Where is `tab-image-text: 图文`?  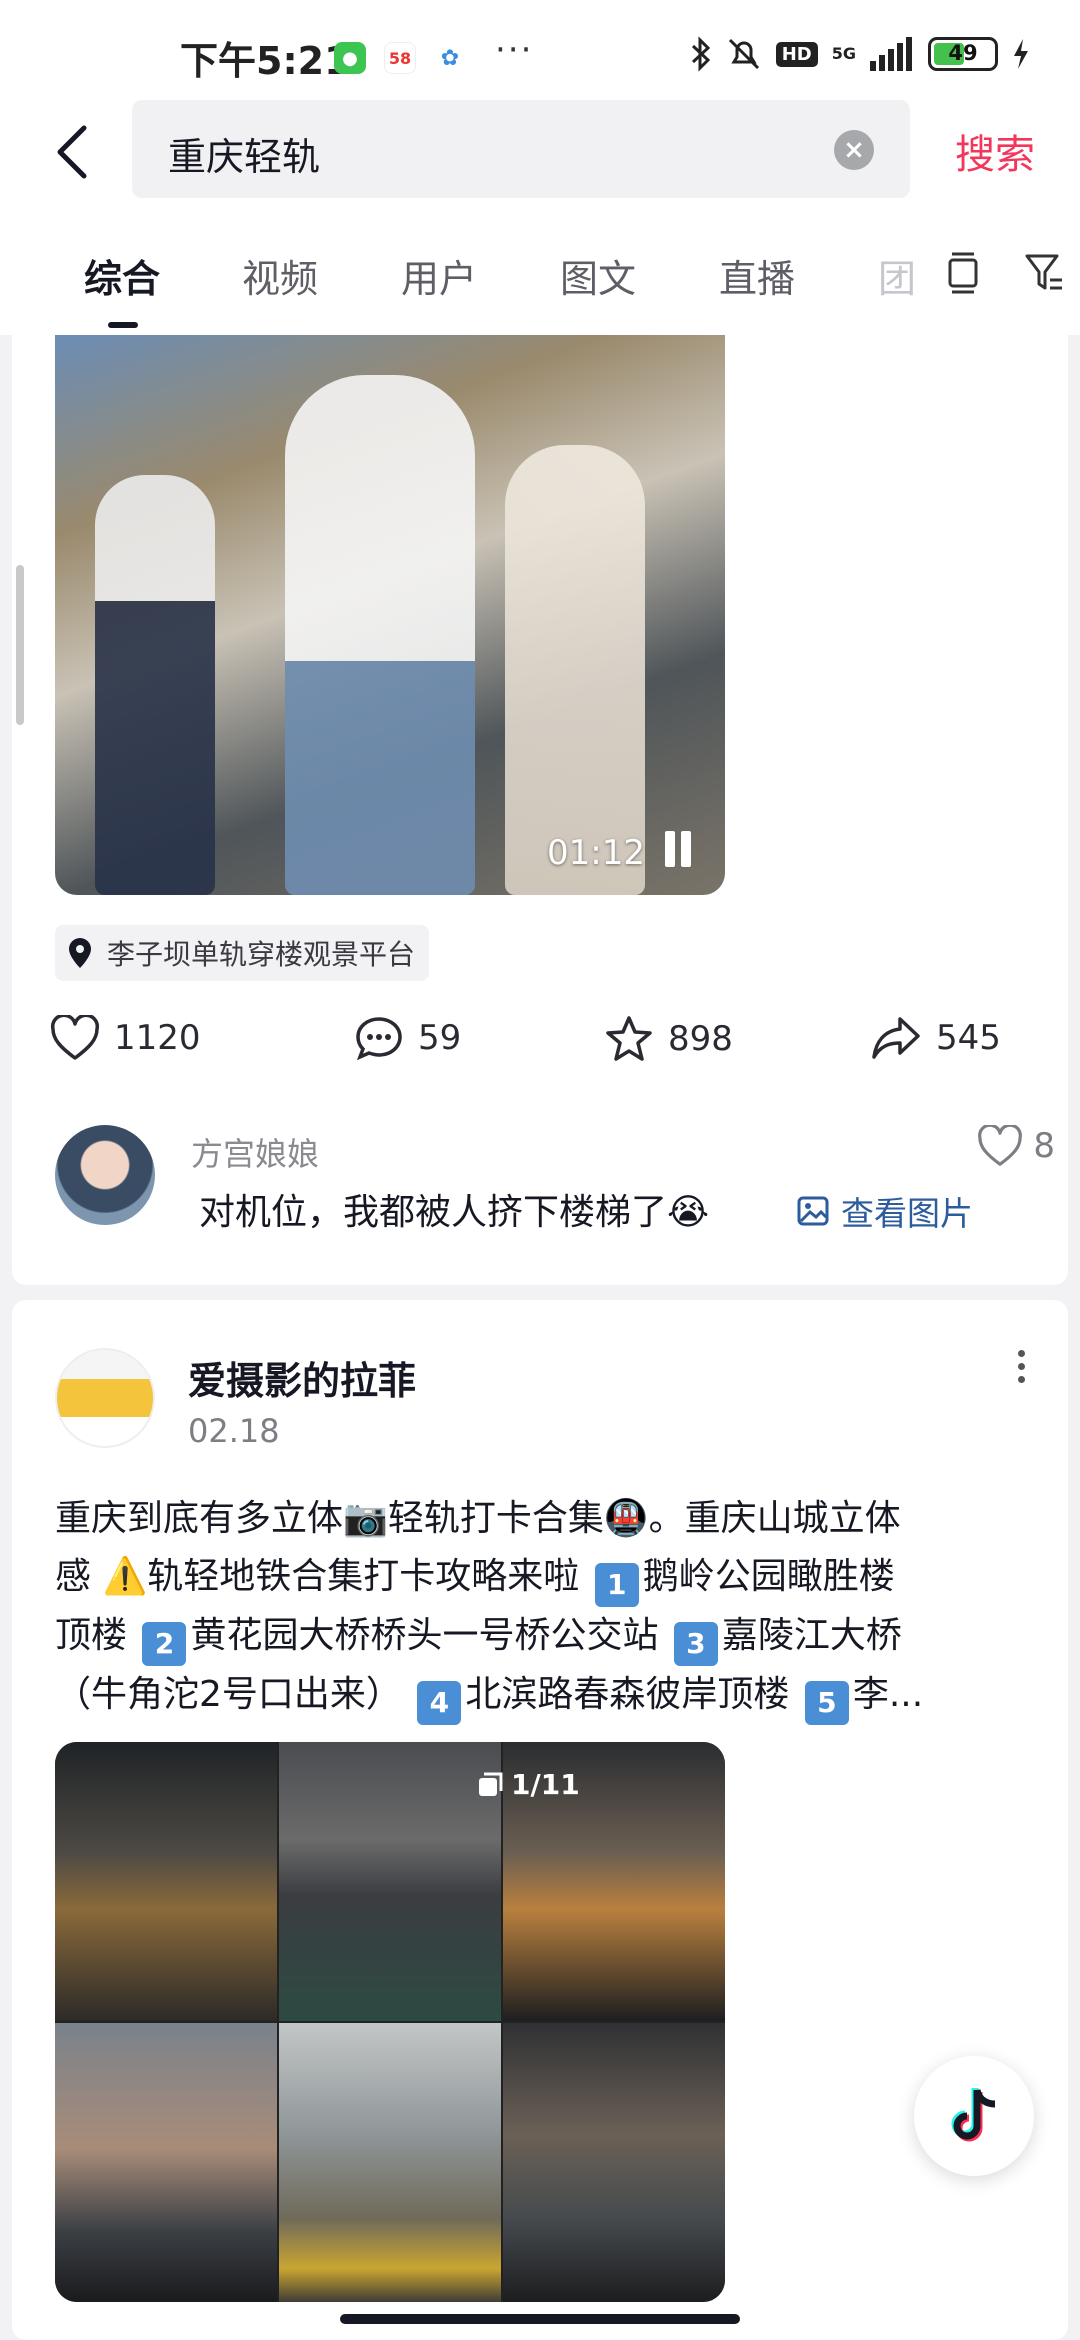 tab-image-text: 图文 is located at coordinates (598, 275).